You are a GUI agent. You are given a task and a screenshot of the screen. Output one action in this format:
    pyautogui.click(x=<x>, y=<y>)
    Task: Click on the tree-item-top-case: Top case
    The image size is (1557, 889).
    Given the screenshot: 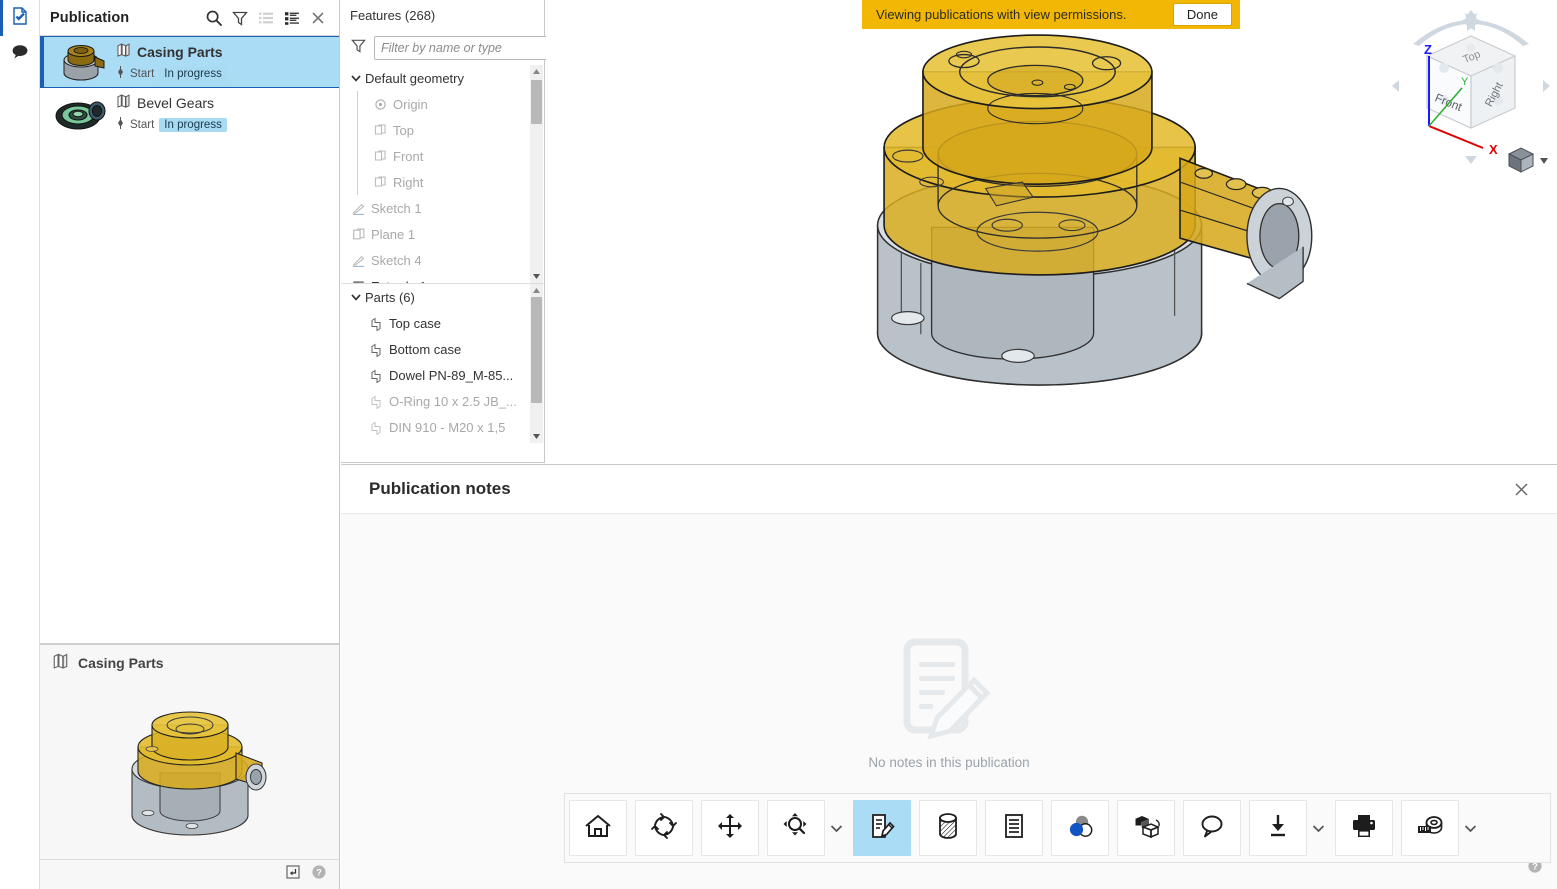 What is the action you would take?
    pyautogui.click(x=442, y=323)
    